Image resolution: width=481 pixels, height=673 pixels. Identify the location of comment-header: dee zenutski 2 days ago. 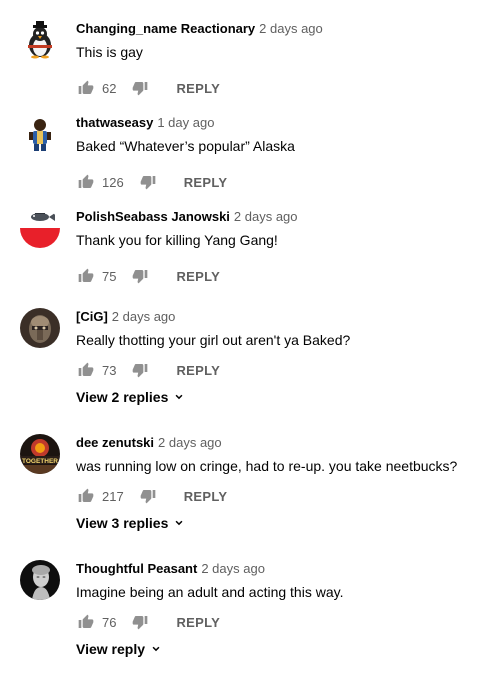
(274, 443).